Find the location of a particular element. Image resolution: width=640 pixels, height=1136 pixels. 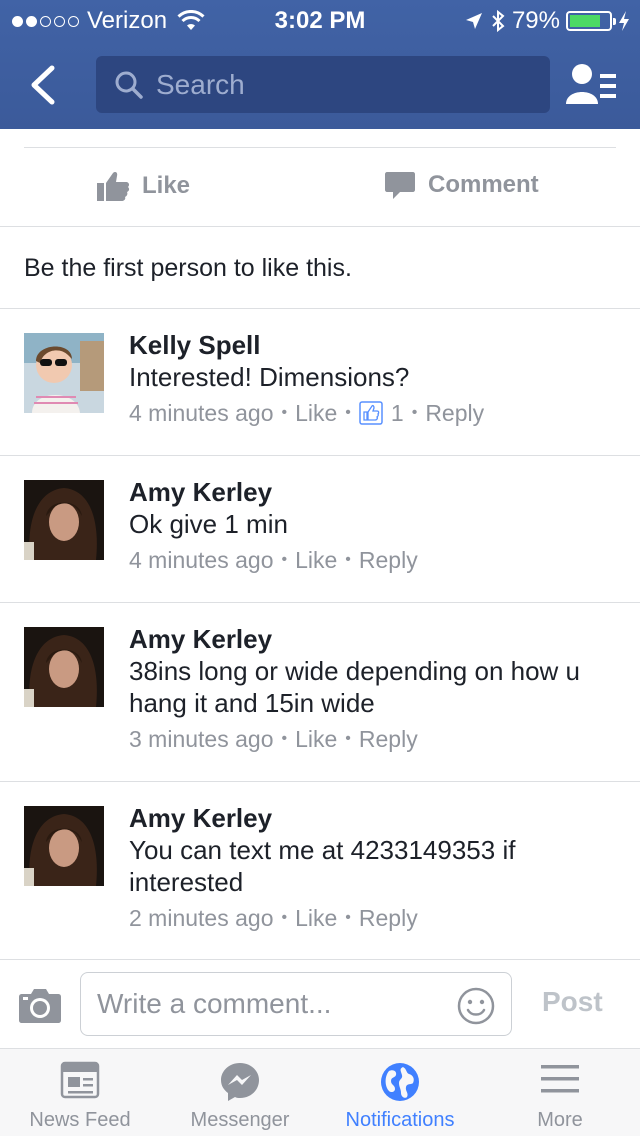

top-bar: Verizon 3:02 PM 79% Search is located at coordinates (320, 64).